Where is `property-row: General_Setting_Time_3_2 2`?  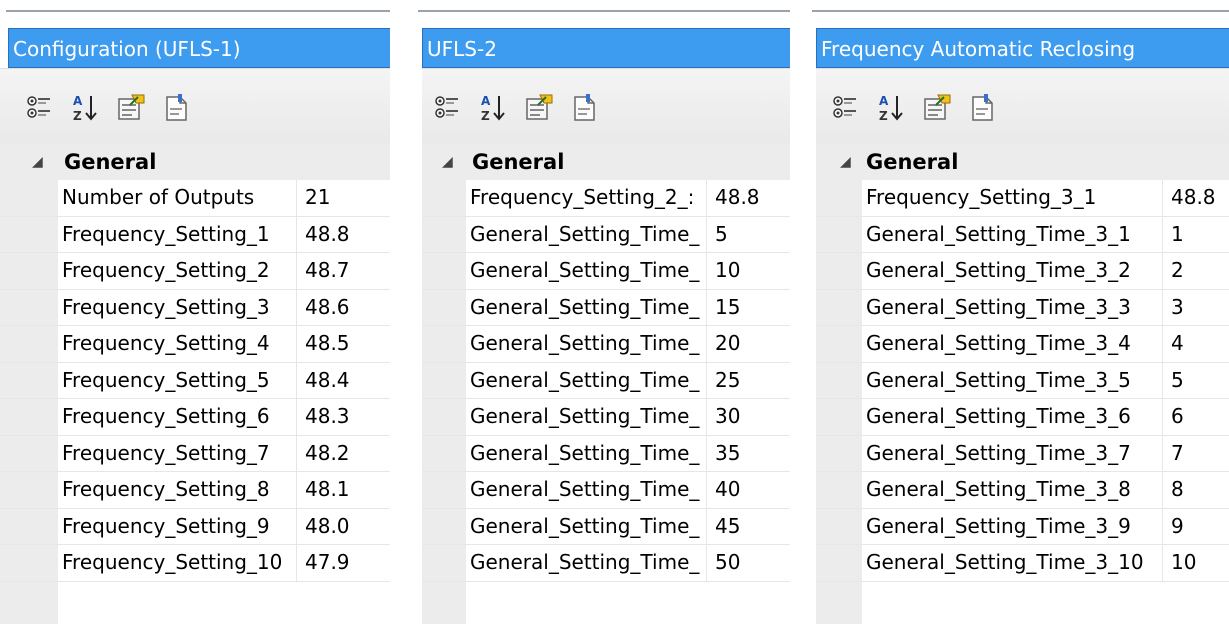
property-row: General_Setting_Time_3_2 2 is located at coordinates (1022, 271).